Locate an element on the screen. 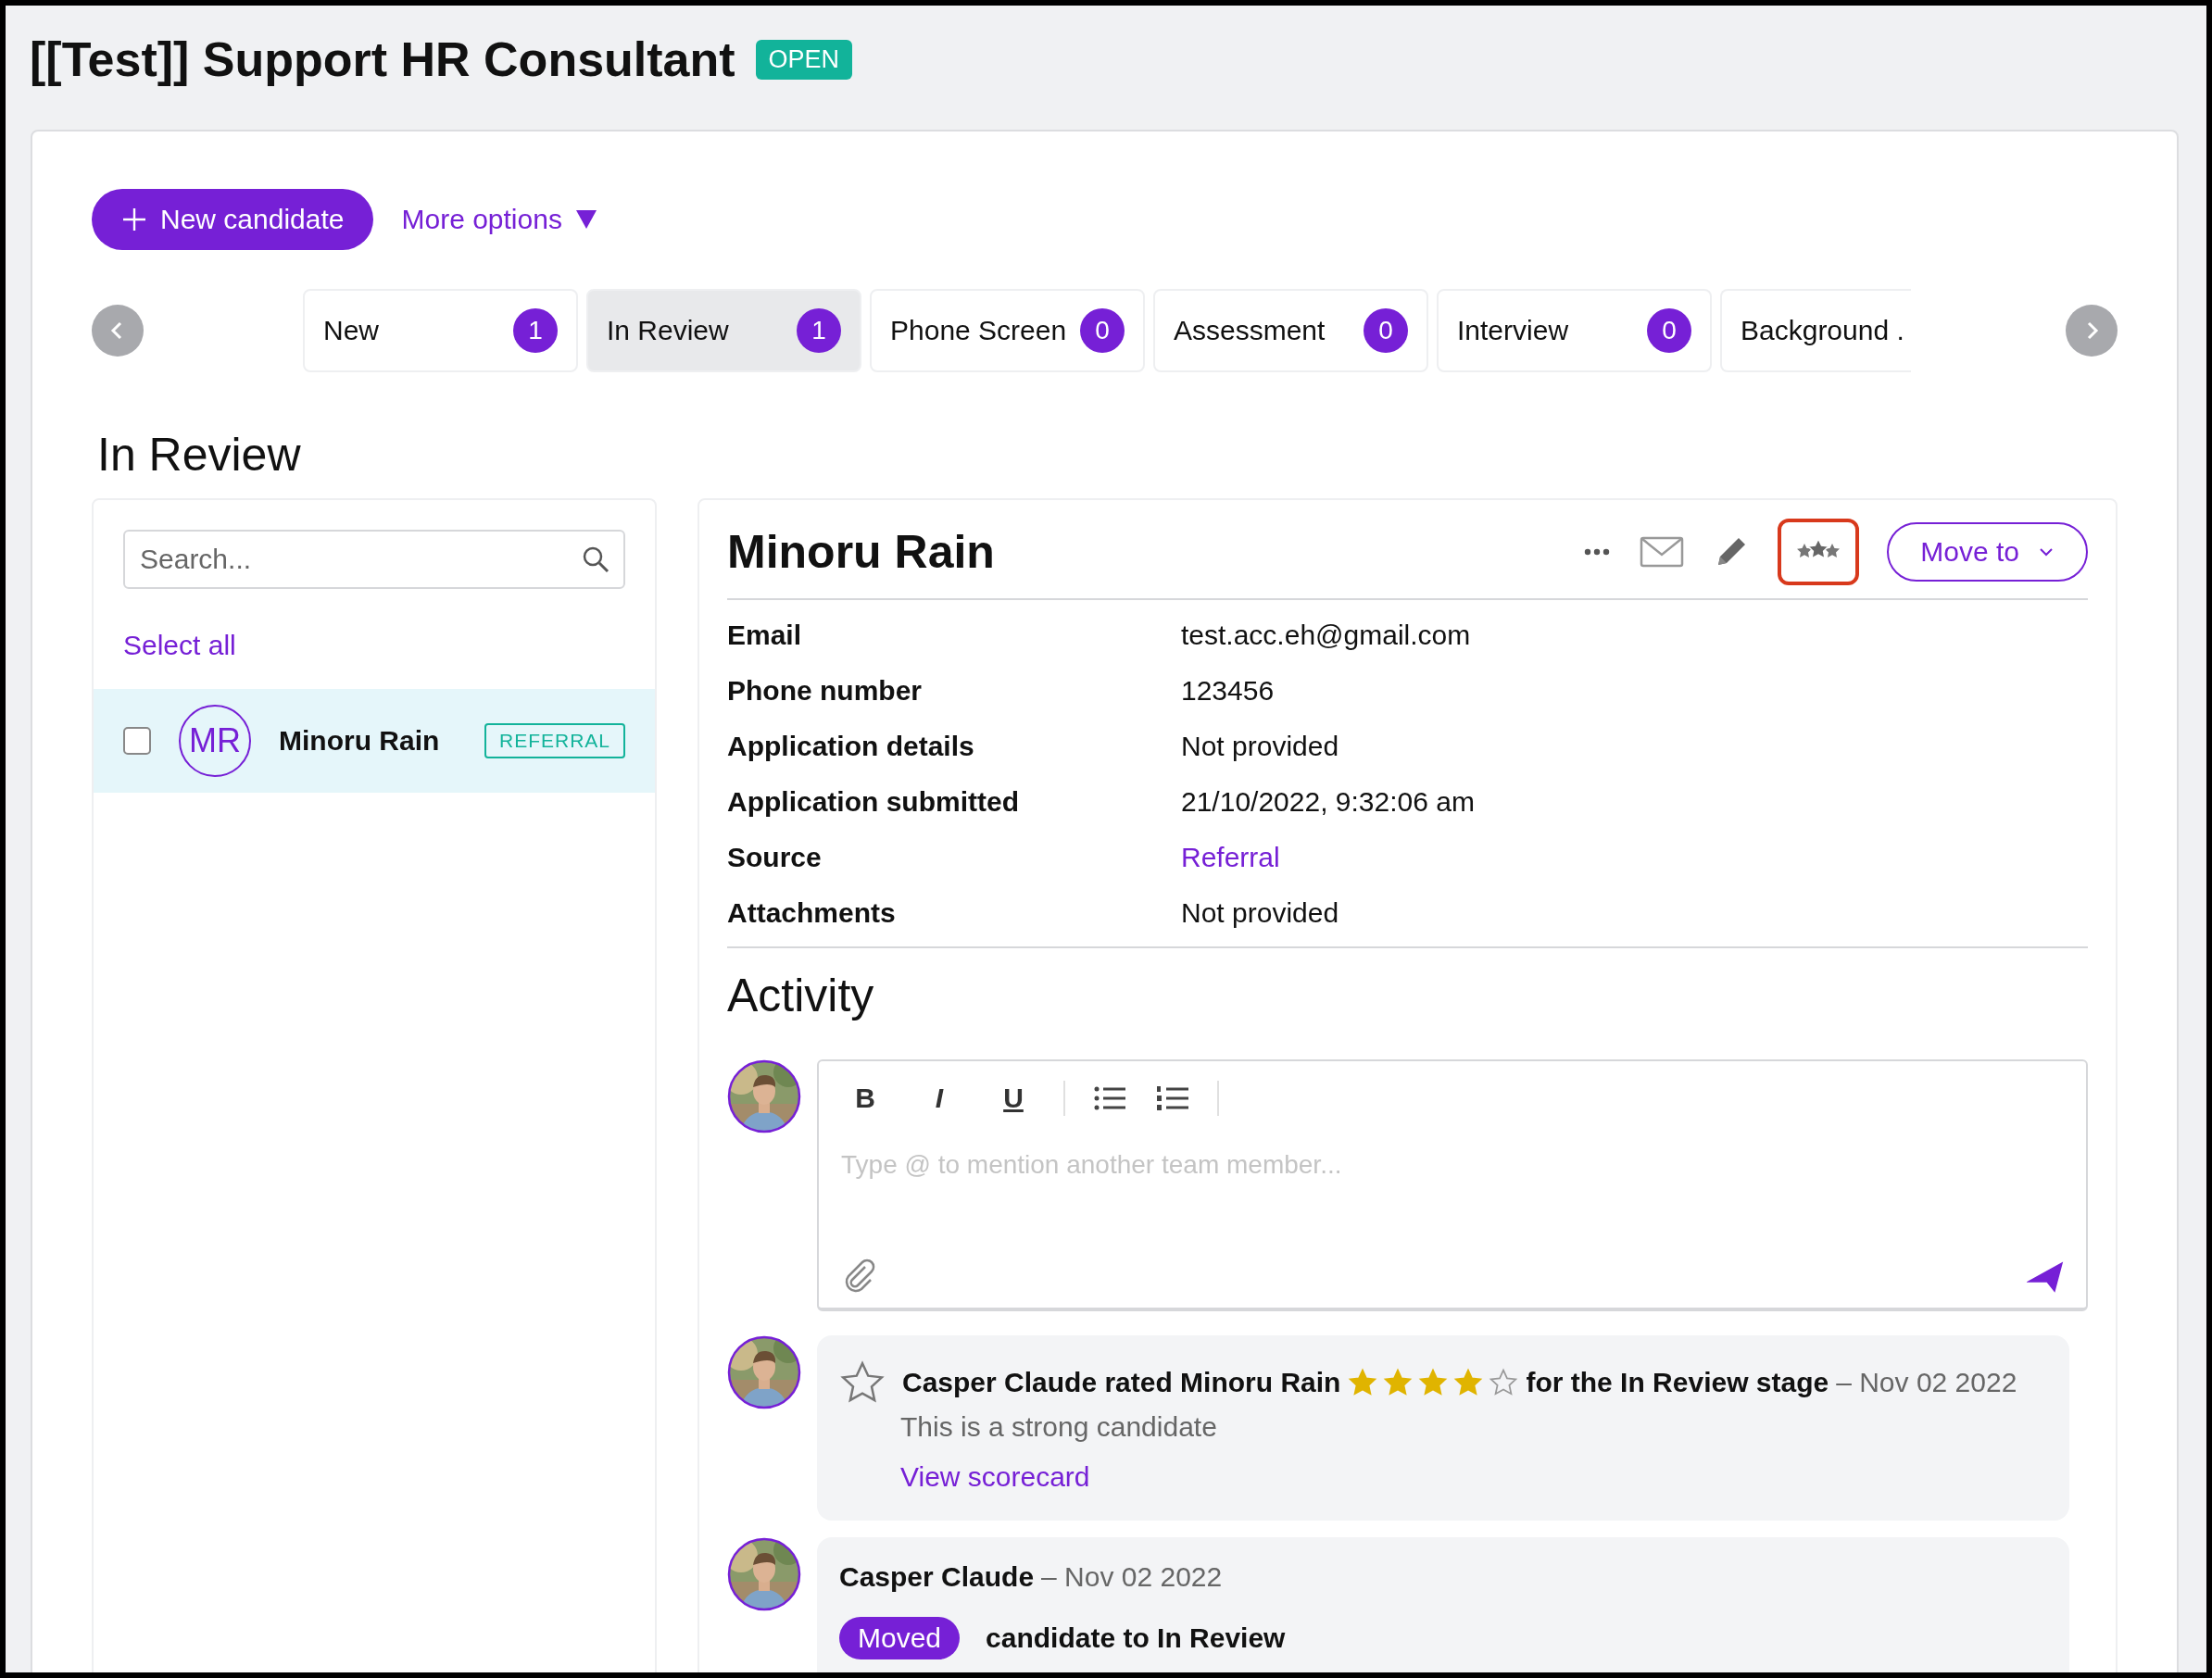 This screenshot has width=2212, height=1678. format-button: I is located at coordinates (939, 1098).